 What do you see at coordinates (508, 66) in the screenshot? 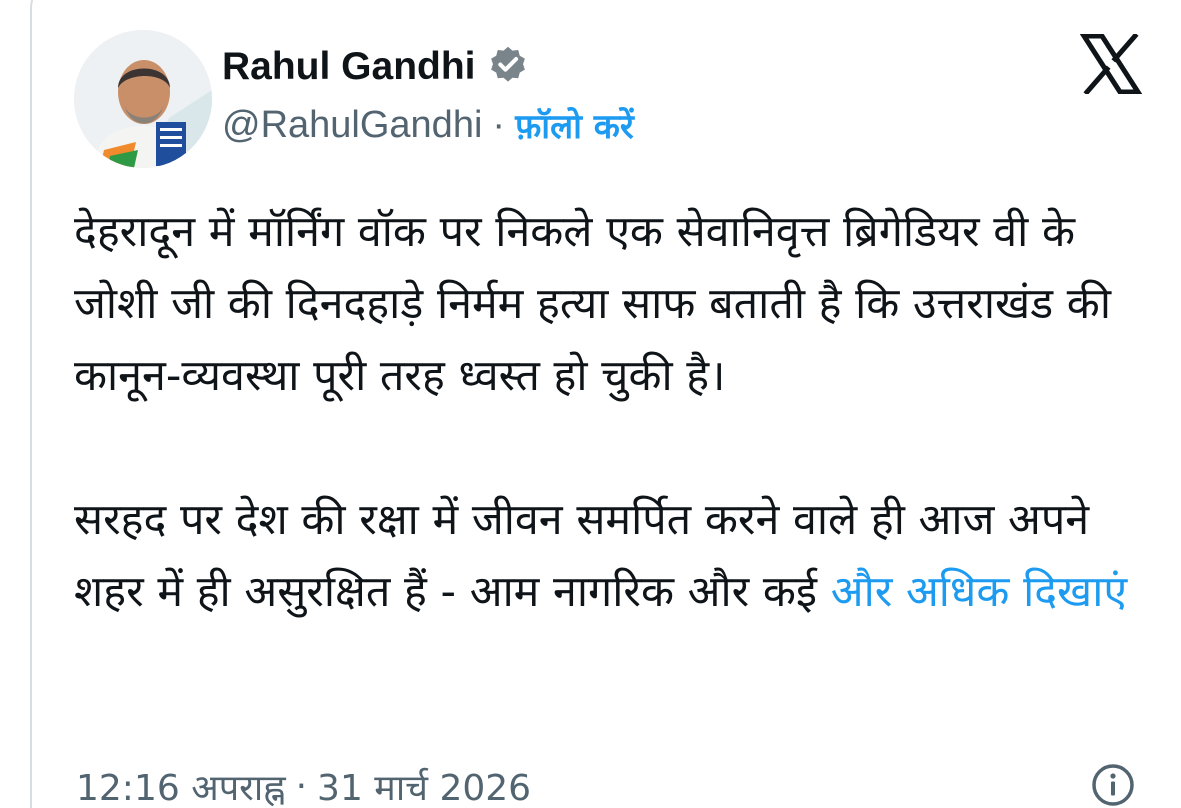
I see `verified-badge-icon` at bounding box center [508, 66].